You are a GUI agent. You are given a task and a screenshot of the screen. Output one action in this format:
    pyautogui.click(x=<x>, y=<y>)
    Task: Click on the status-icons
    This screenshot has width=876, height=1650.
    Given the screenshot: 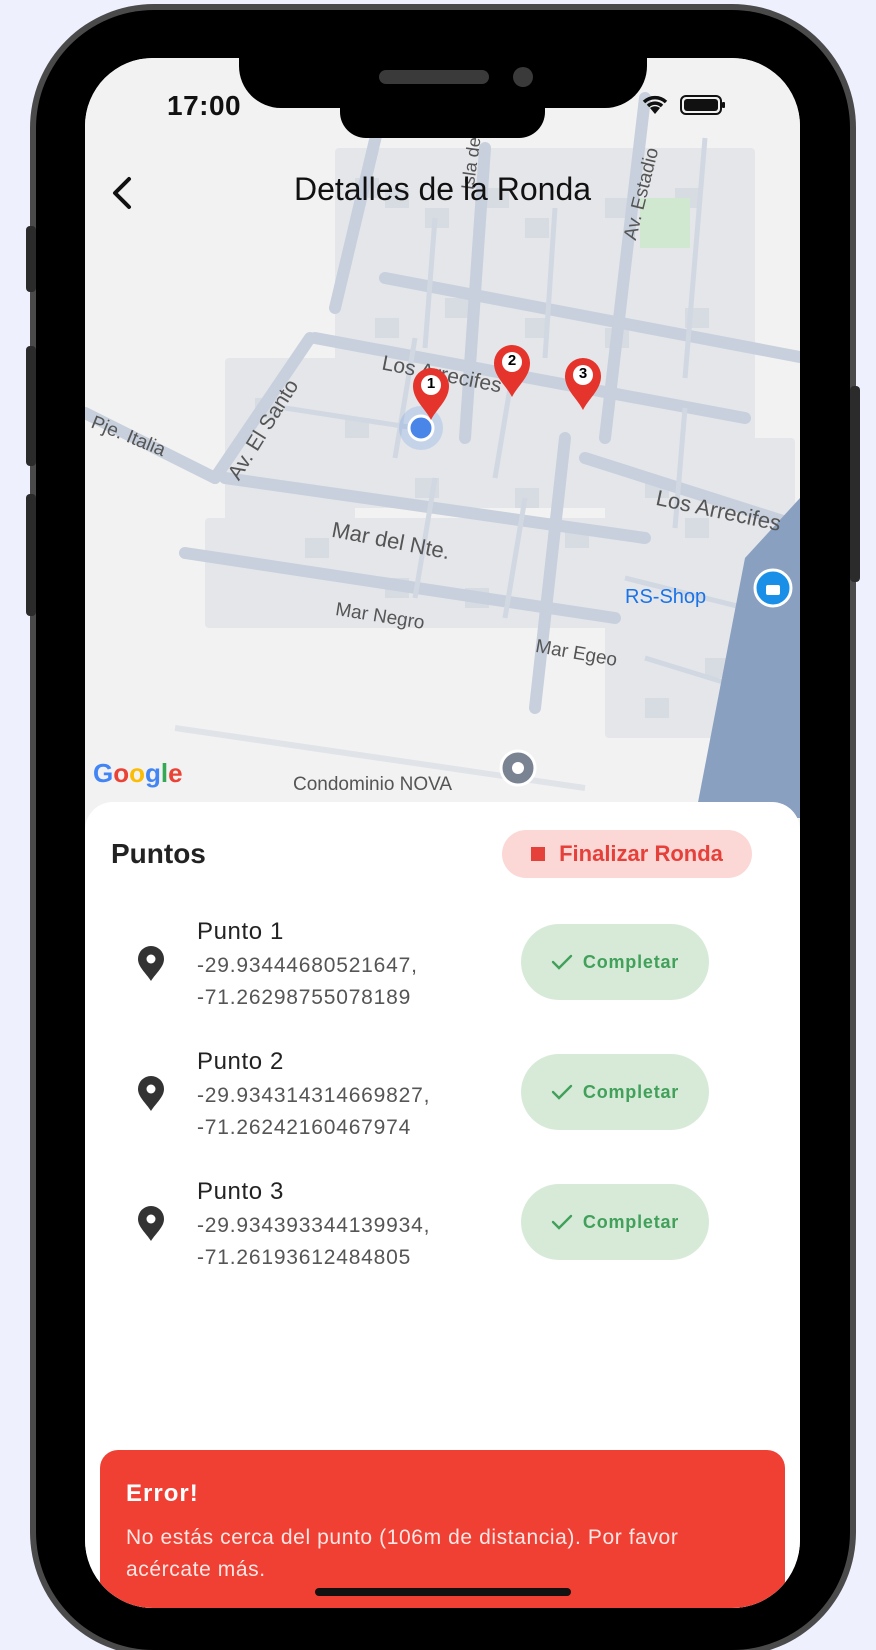 What is the action you would take?
    pyautogui.click(x=683, y=105)
    